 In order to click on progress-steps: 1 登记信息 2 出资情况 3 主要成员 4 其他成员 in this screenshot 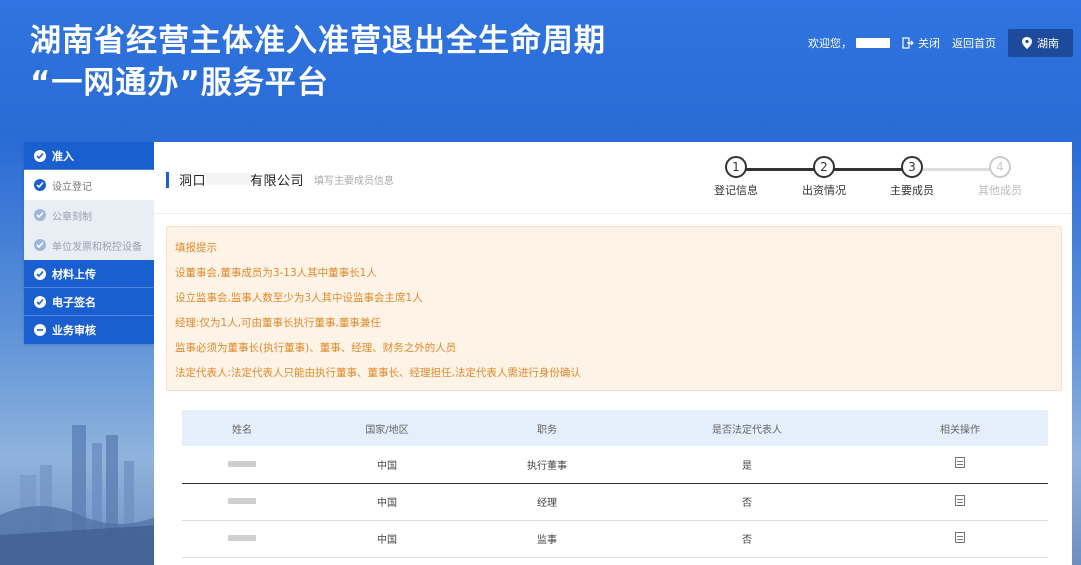, I will do `click(884, 181)`.